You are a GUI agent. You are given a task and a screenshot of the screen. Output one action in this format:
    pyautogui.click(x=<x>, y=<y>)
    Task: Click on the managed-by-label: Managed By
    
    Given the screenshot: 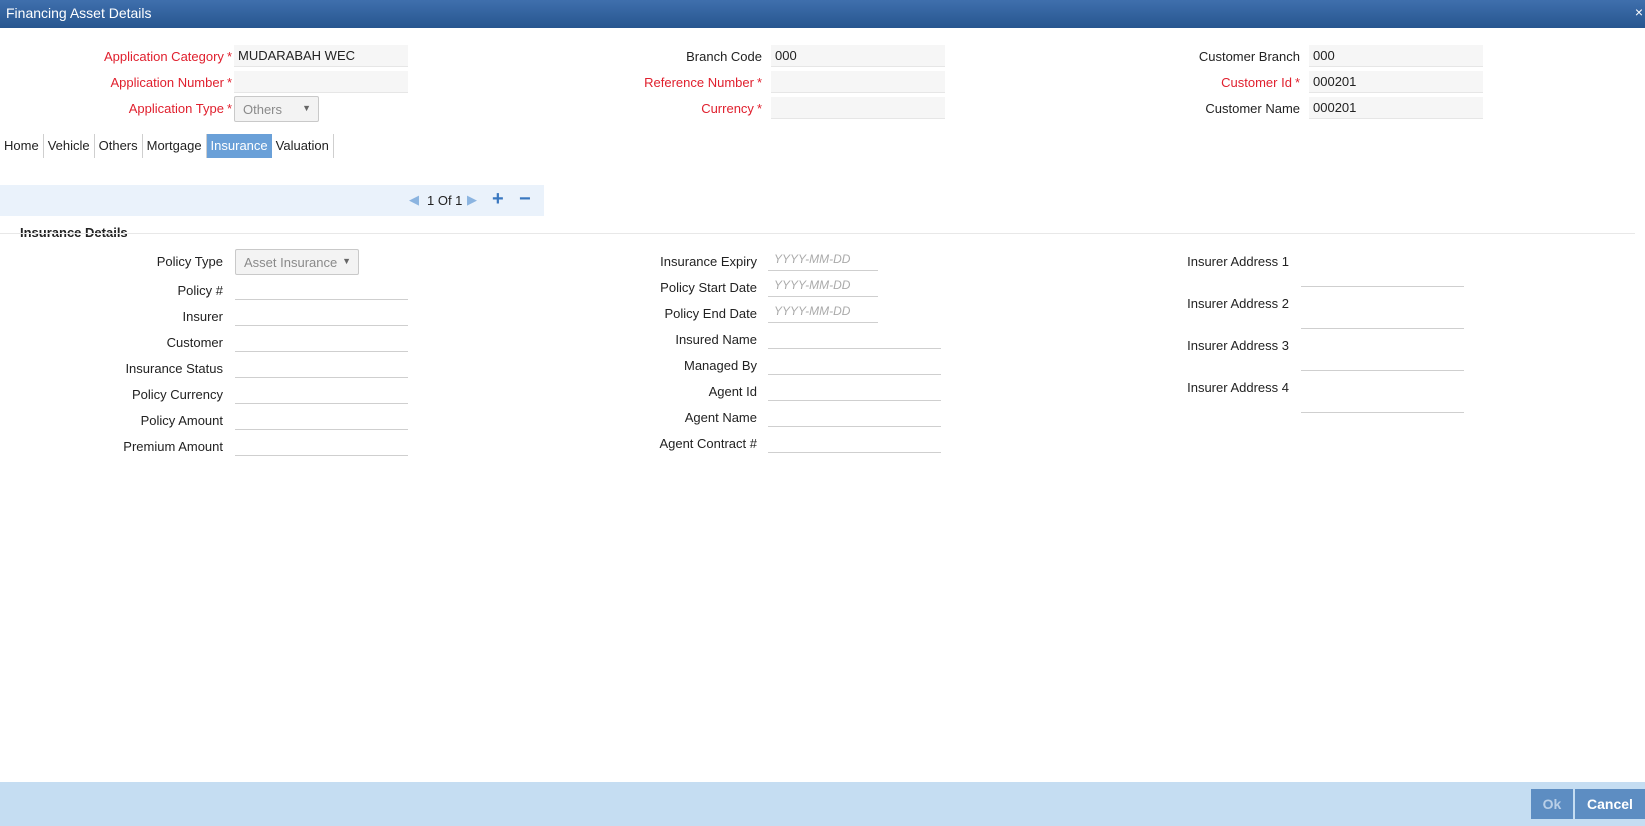 What is the action you would take?
    pyautogui.click(x=720, y=365)
    